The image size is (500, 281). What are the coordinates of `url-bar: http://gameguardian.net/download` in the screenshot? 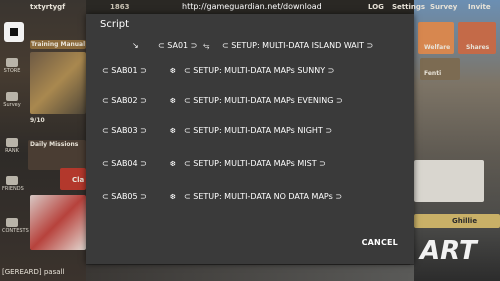 It's located at (252, 6).